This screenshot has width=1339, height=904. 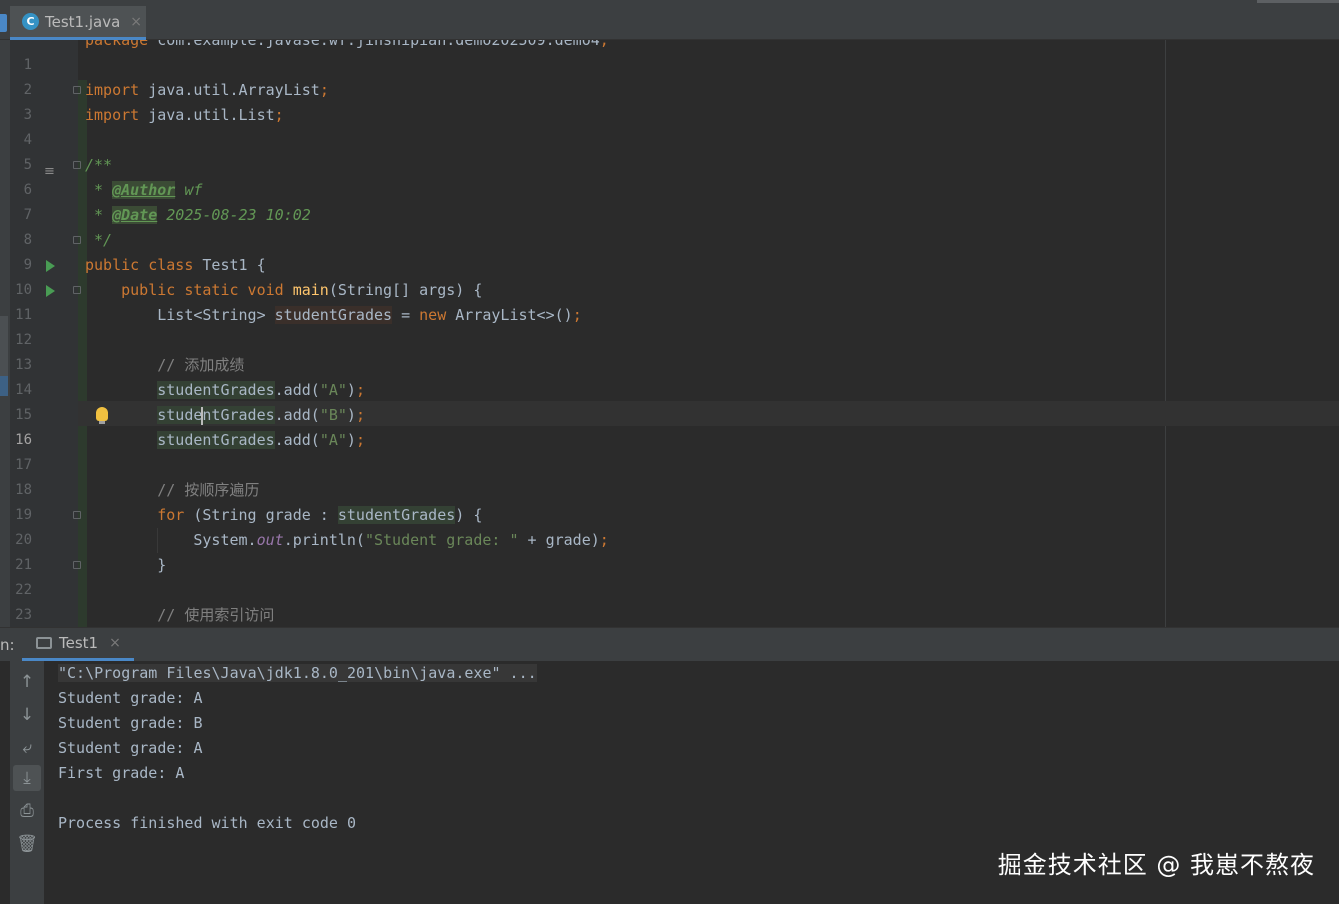 I want to click on run-tab-test1: Test1 ×, so click(x=78, y=644).